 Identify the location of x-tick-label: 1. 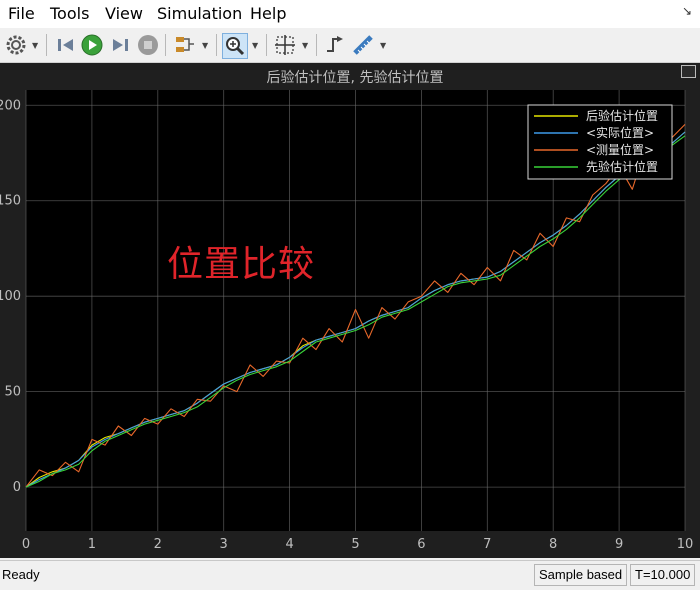
(92, 544).